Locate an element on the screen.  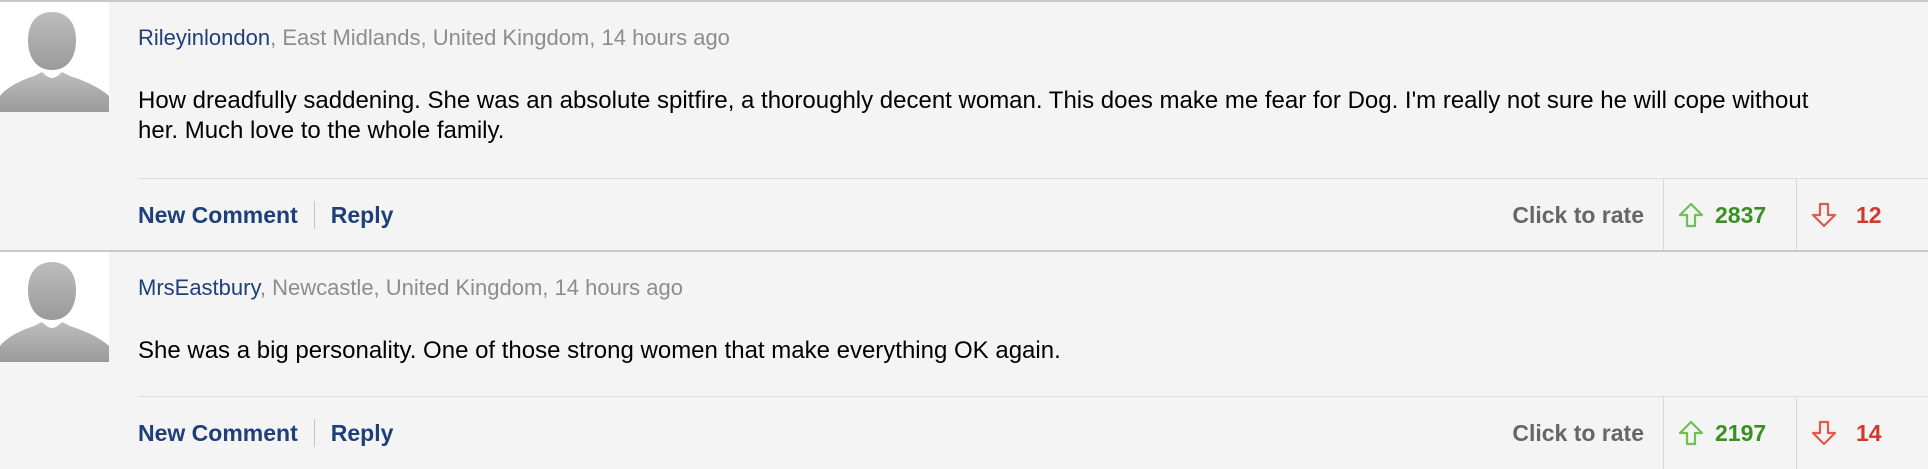
comment-actions: New Comment Reply Click to rate 2837 12 is located at coordinates (1033, 214).